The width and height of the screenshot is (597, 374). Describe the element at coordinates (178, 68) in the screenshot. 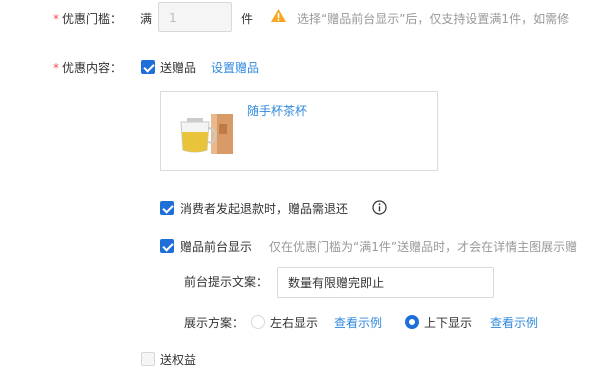

I see `gift-option-label: 送赠品` at that location.